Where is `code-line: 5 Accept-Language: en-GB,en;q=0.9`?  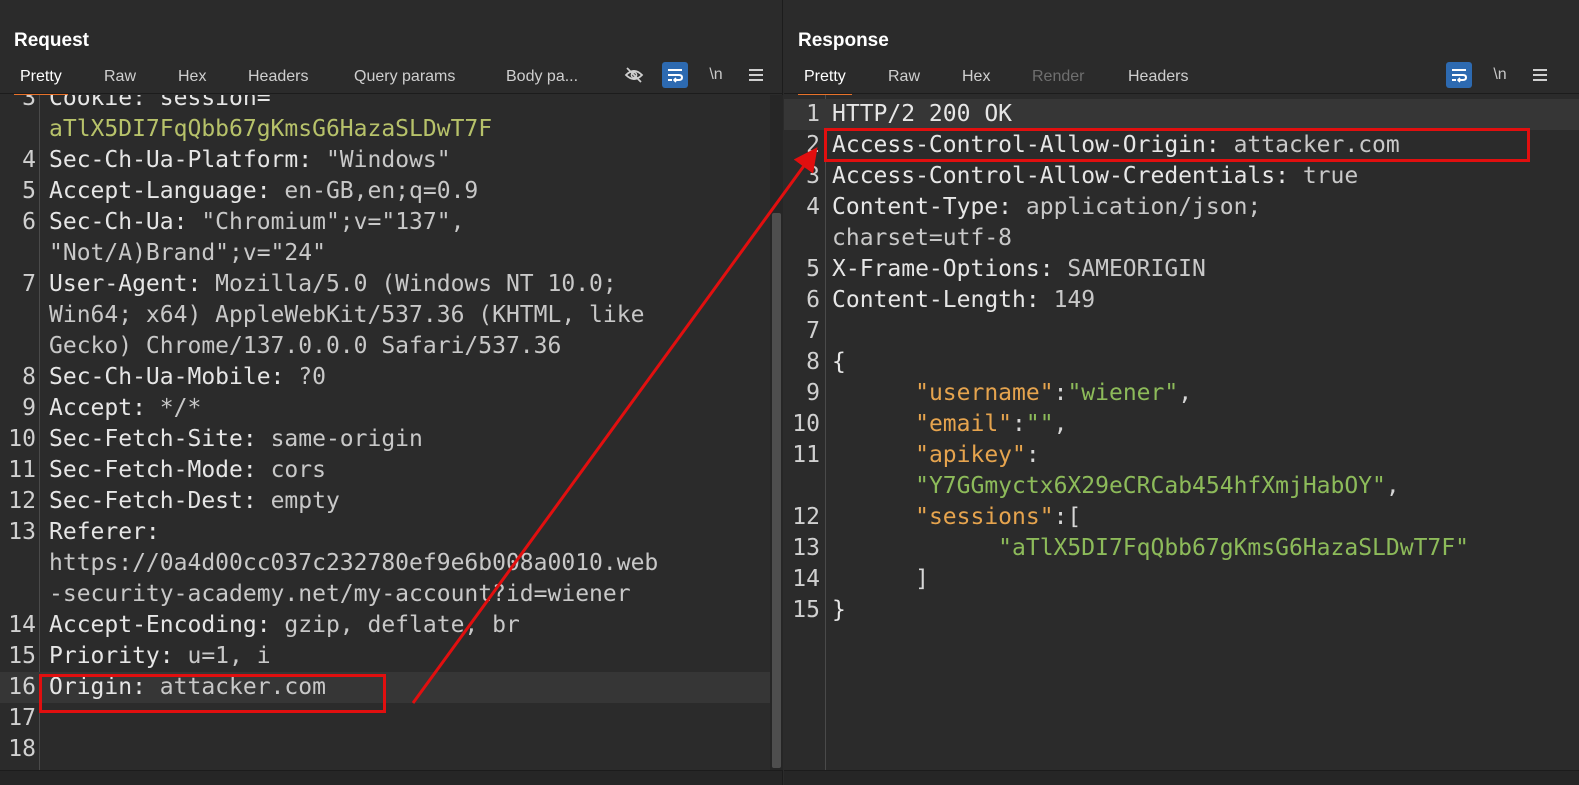
code-line: 5 Accept-Language: en-GB,en;q=0.9 is located at coordinates (391, 191).